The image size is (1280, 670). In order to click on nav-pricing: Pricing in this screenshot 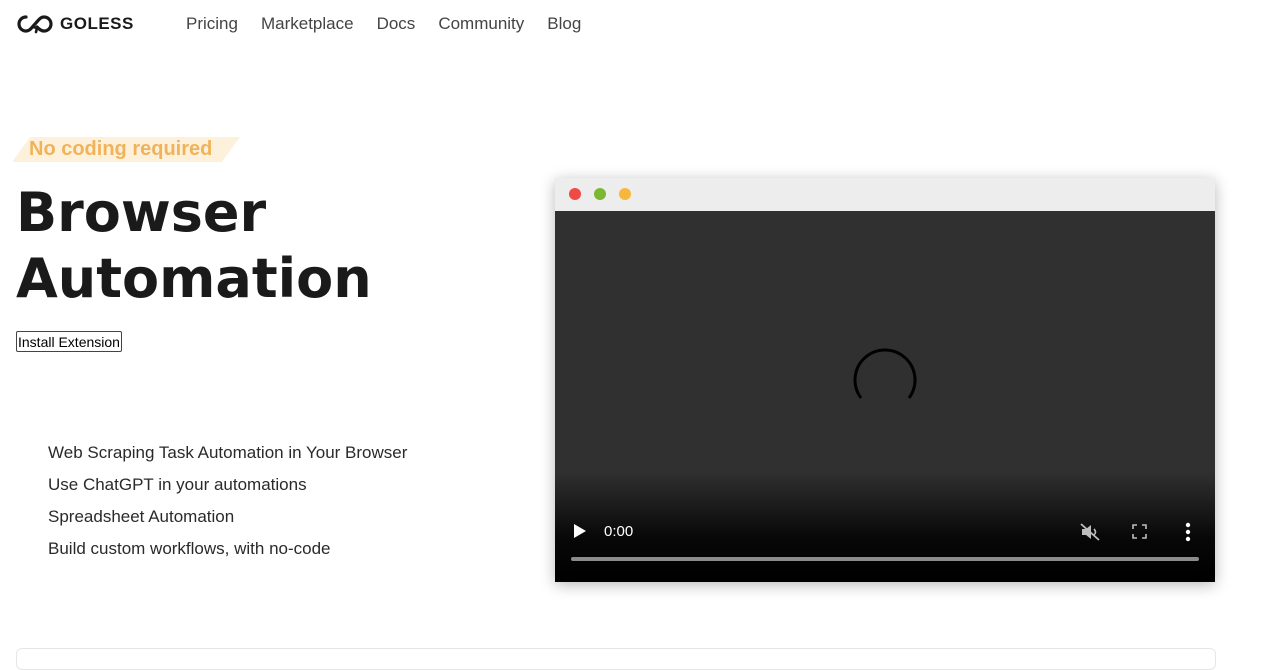, I will do `click(212, 24)`.